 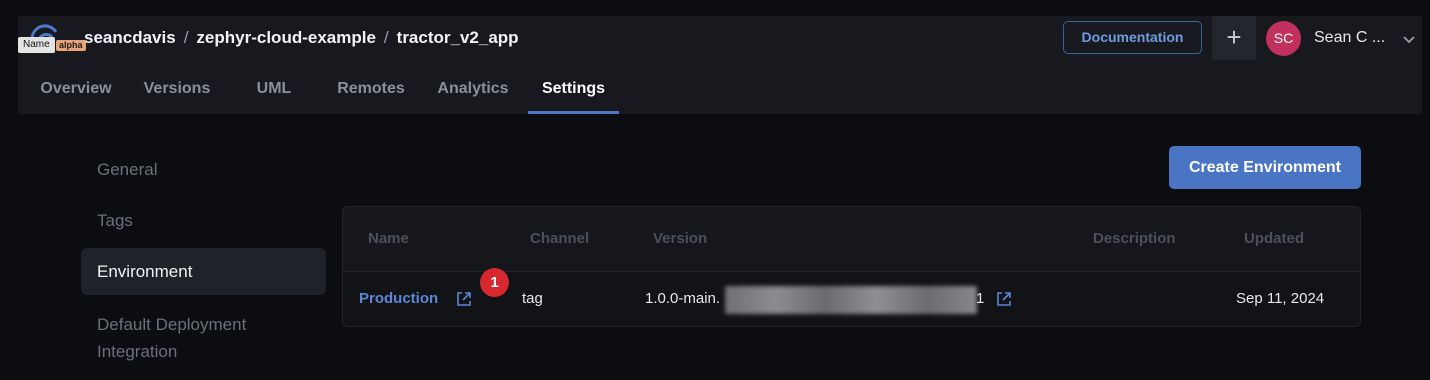 I want to click on settings-nav-environment: Environment, so click(x=203, y=271).